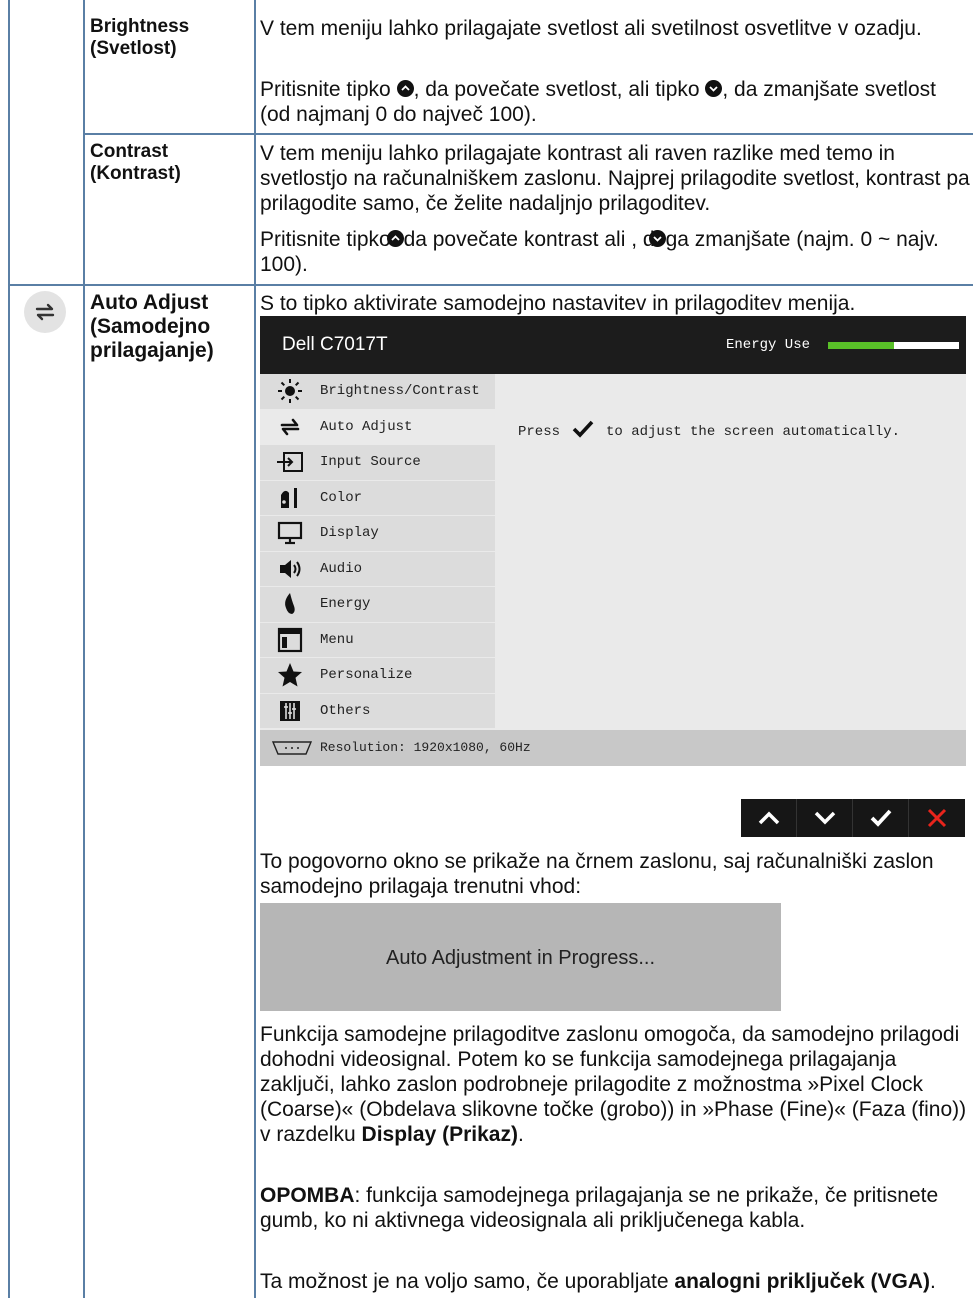  I want to click on table-border-col2, so click(255, 649).